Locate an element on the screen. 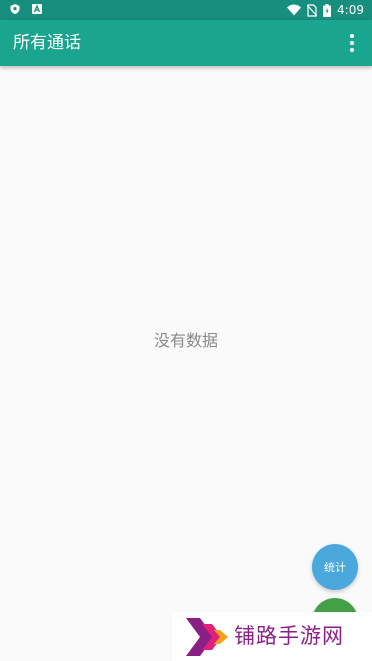  watermark-logo-icon is located at coordinates (207, 637).